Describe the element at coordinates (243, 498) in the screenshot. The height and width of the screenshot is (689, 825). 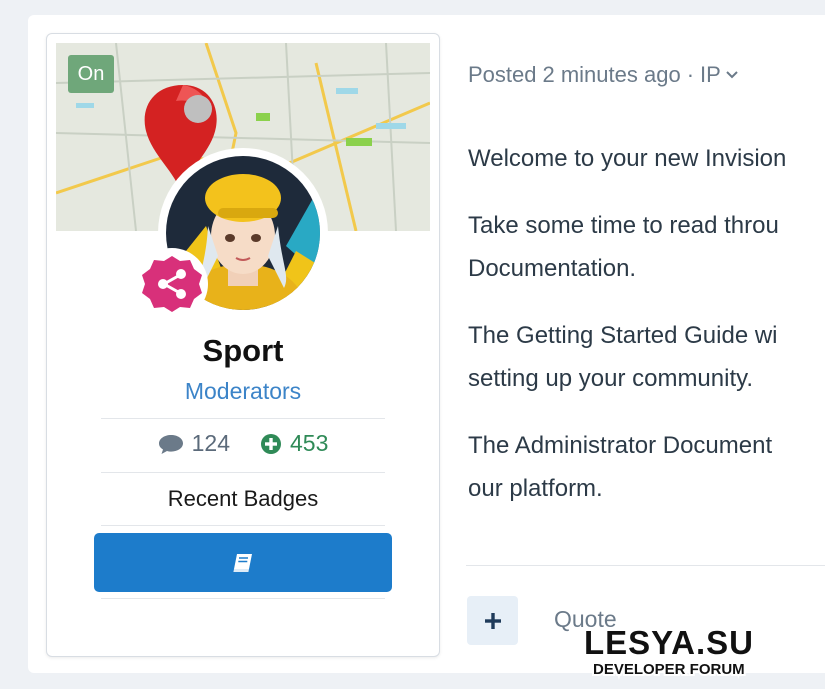
I see `recent-badges-heading: Recent Badges` at that location.